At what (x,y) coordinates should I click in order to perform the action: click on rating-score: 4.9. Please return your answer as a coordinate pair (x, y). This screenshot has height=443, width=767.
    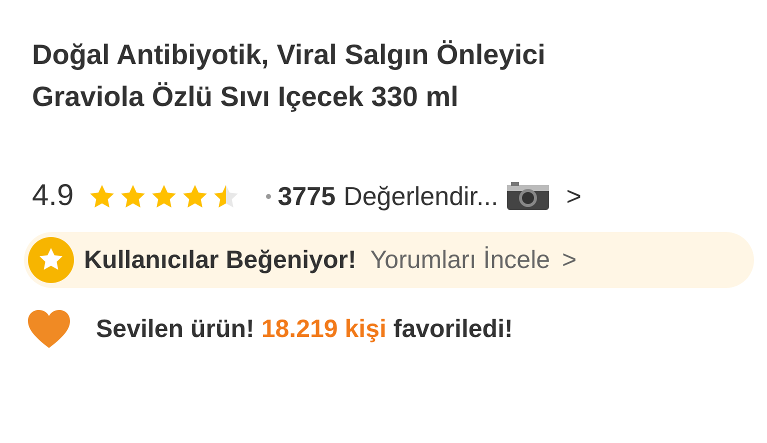
    Looking at the image, I should click on (53, 196).